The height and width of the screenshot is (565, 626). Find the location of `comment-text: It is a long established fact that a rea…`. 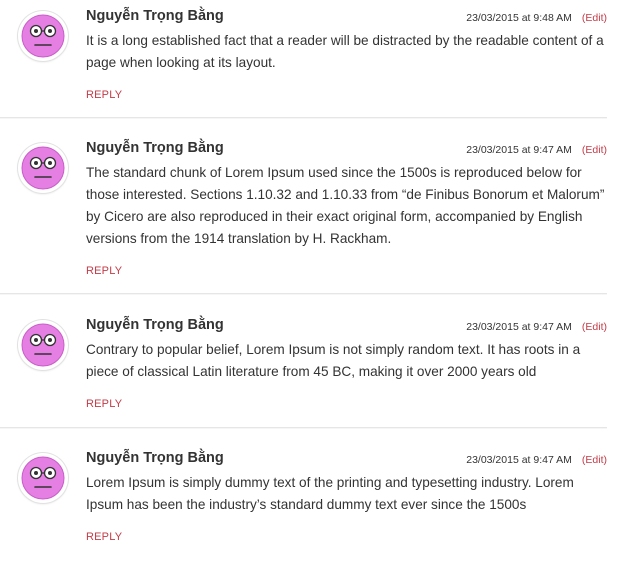

comment-text: It is a long established fact that a rea… is located at coordinates (345, 51).